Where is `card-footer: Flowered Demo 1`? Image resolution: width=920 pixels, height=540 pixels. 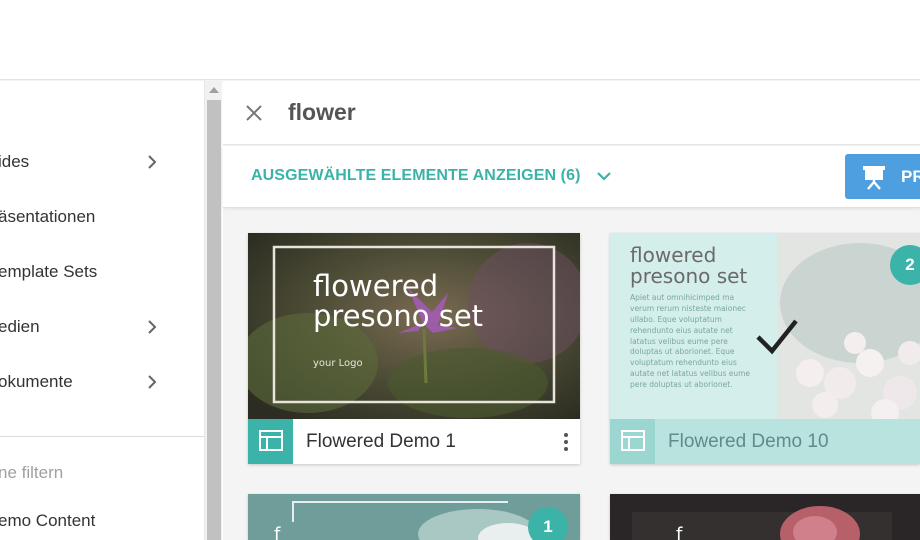 card-footer: Flowered Demo 1 is located at coordinates (414, 441).